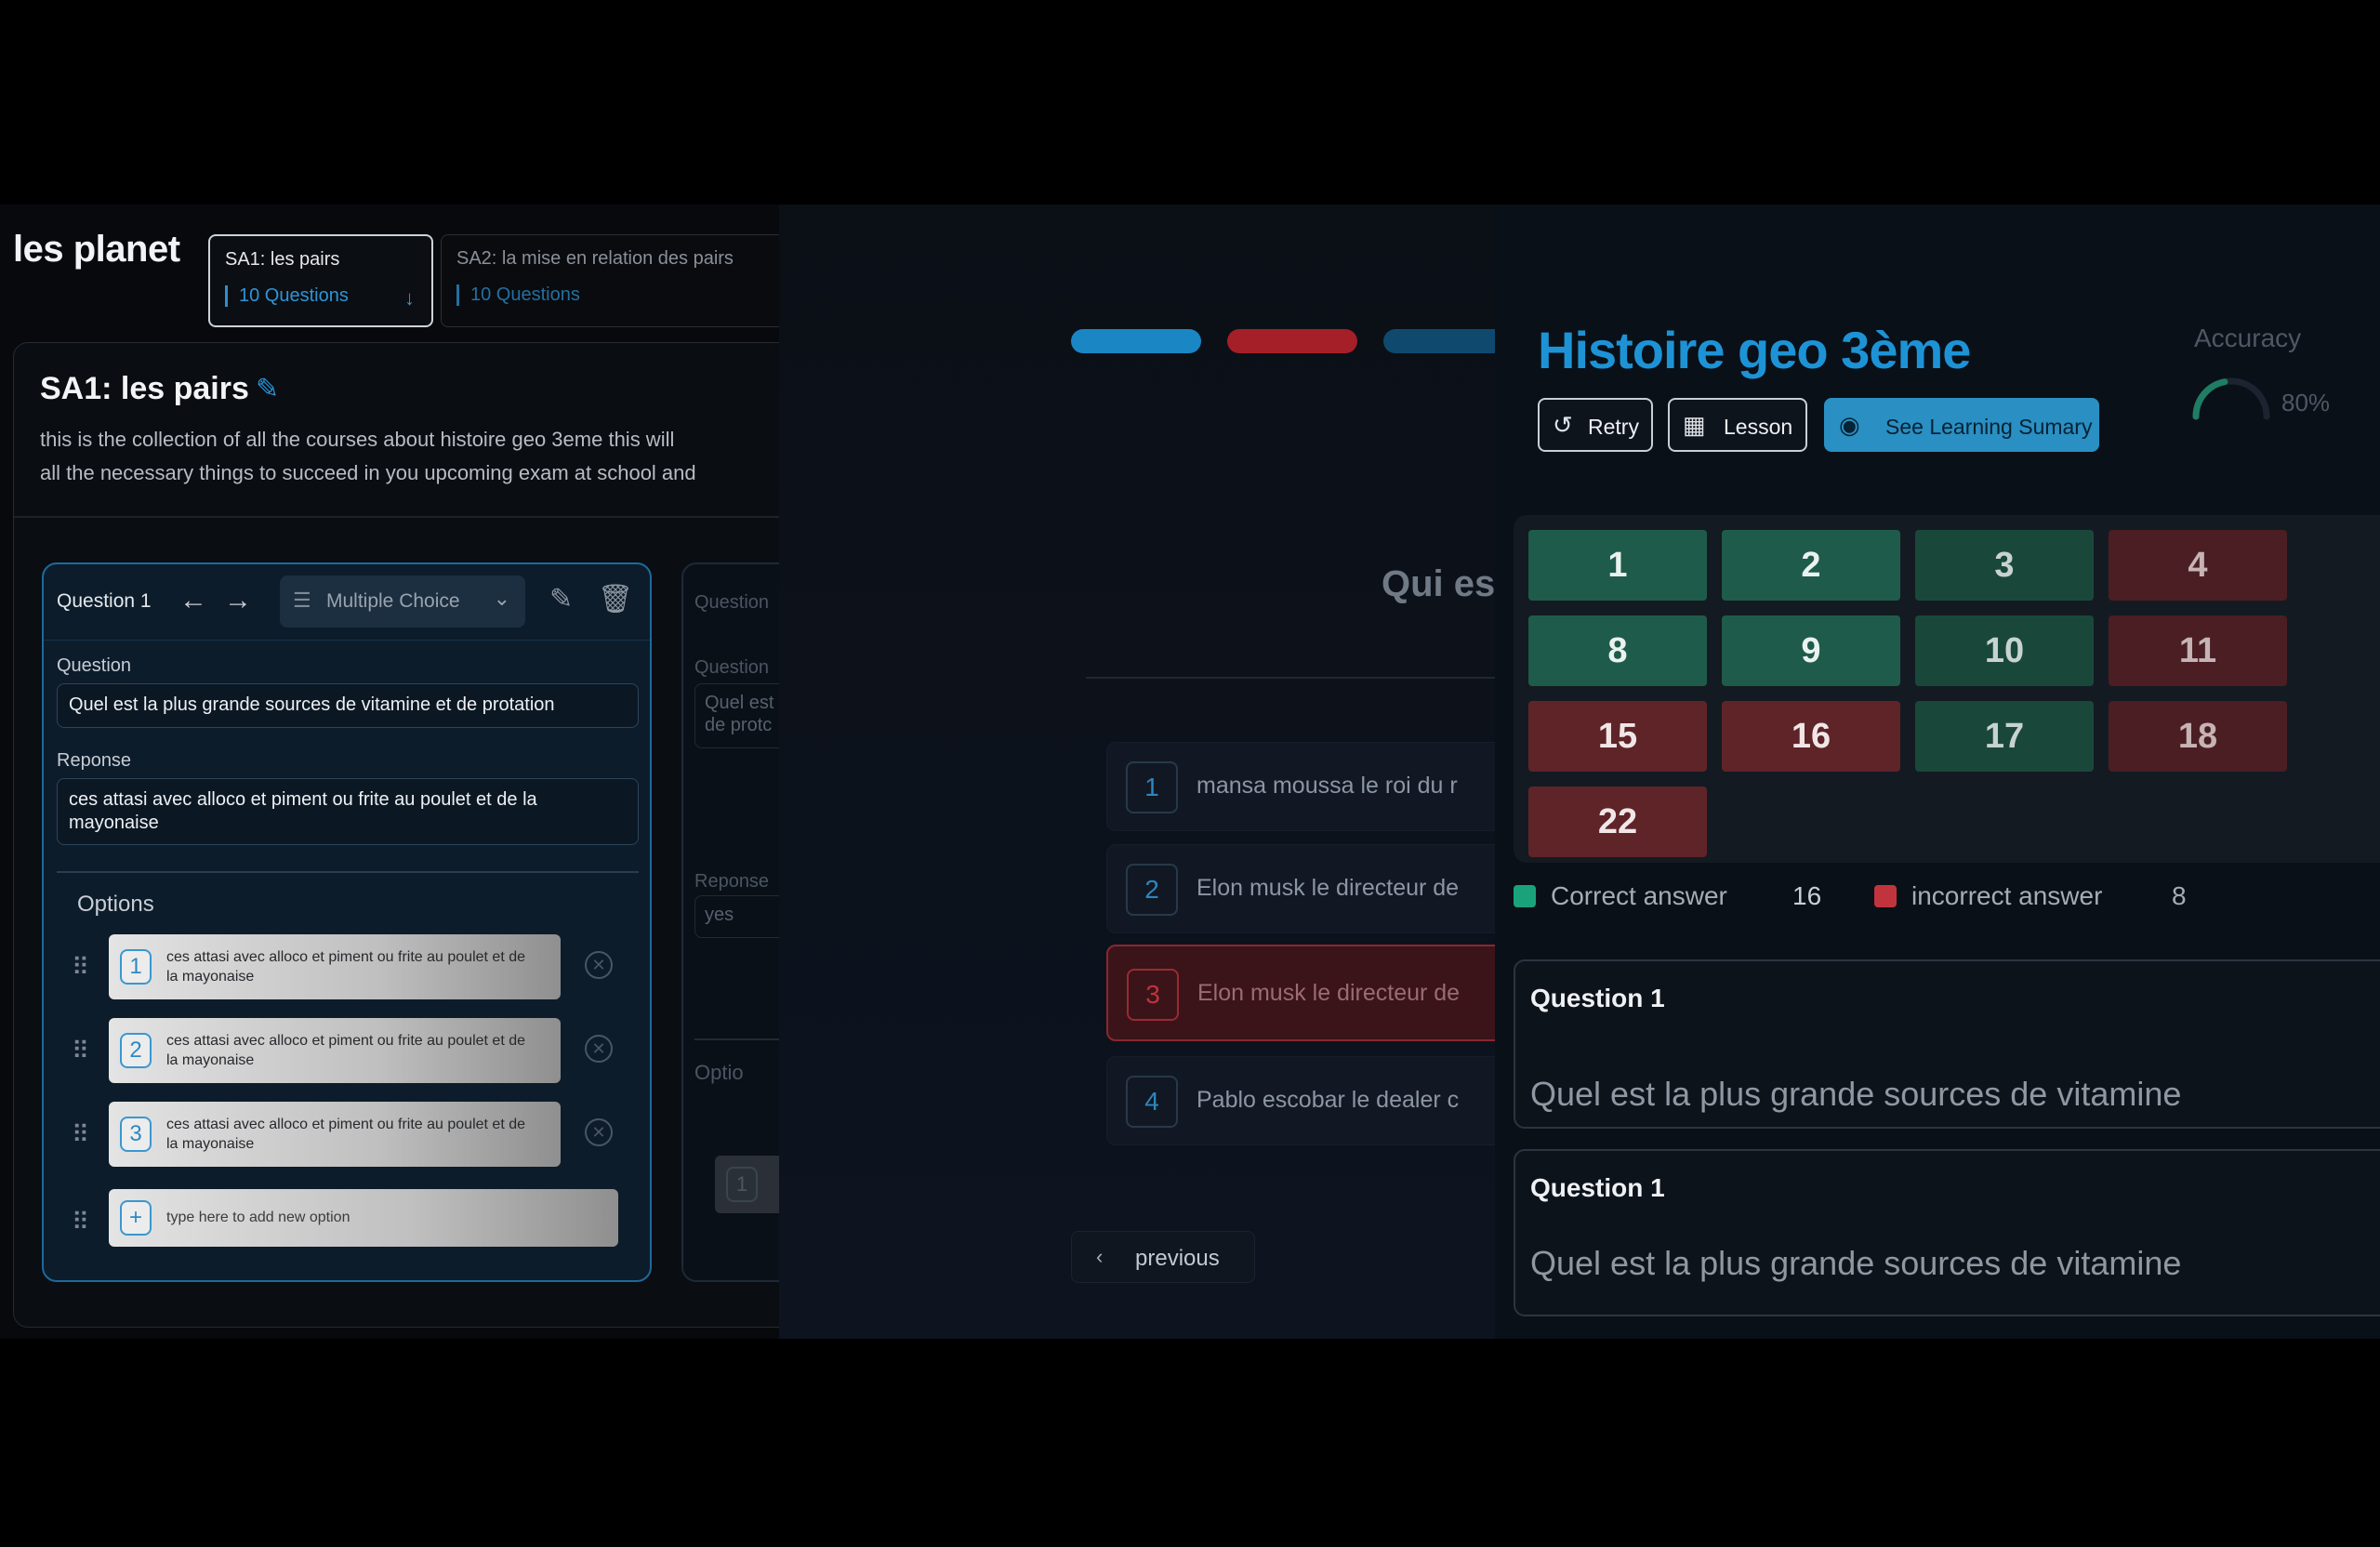 This screenshot has height=1547, width=2380. I want to click on question-result-cell: 8, so click(1617, 650).